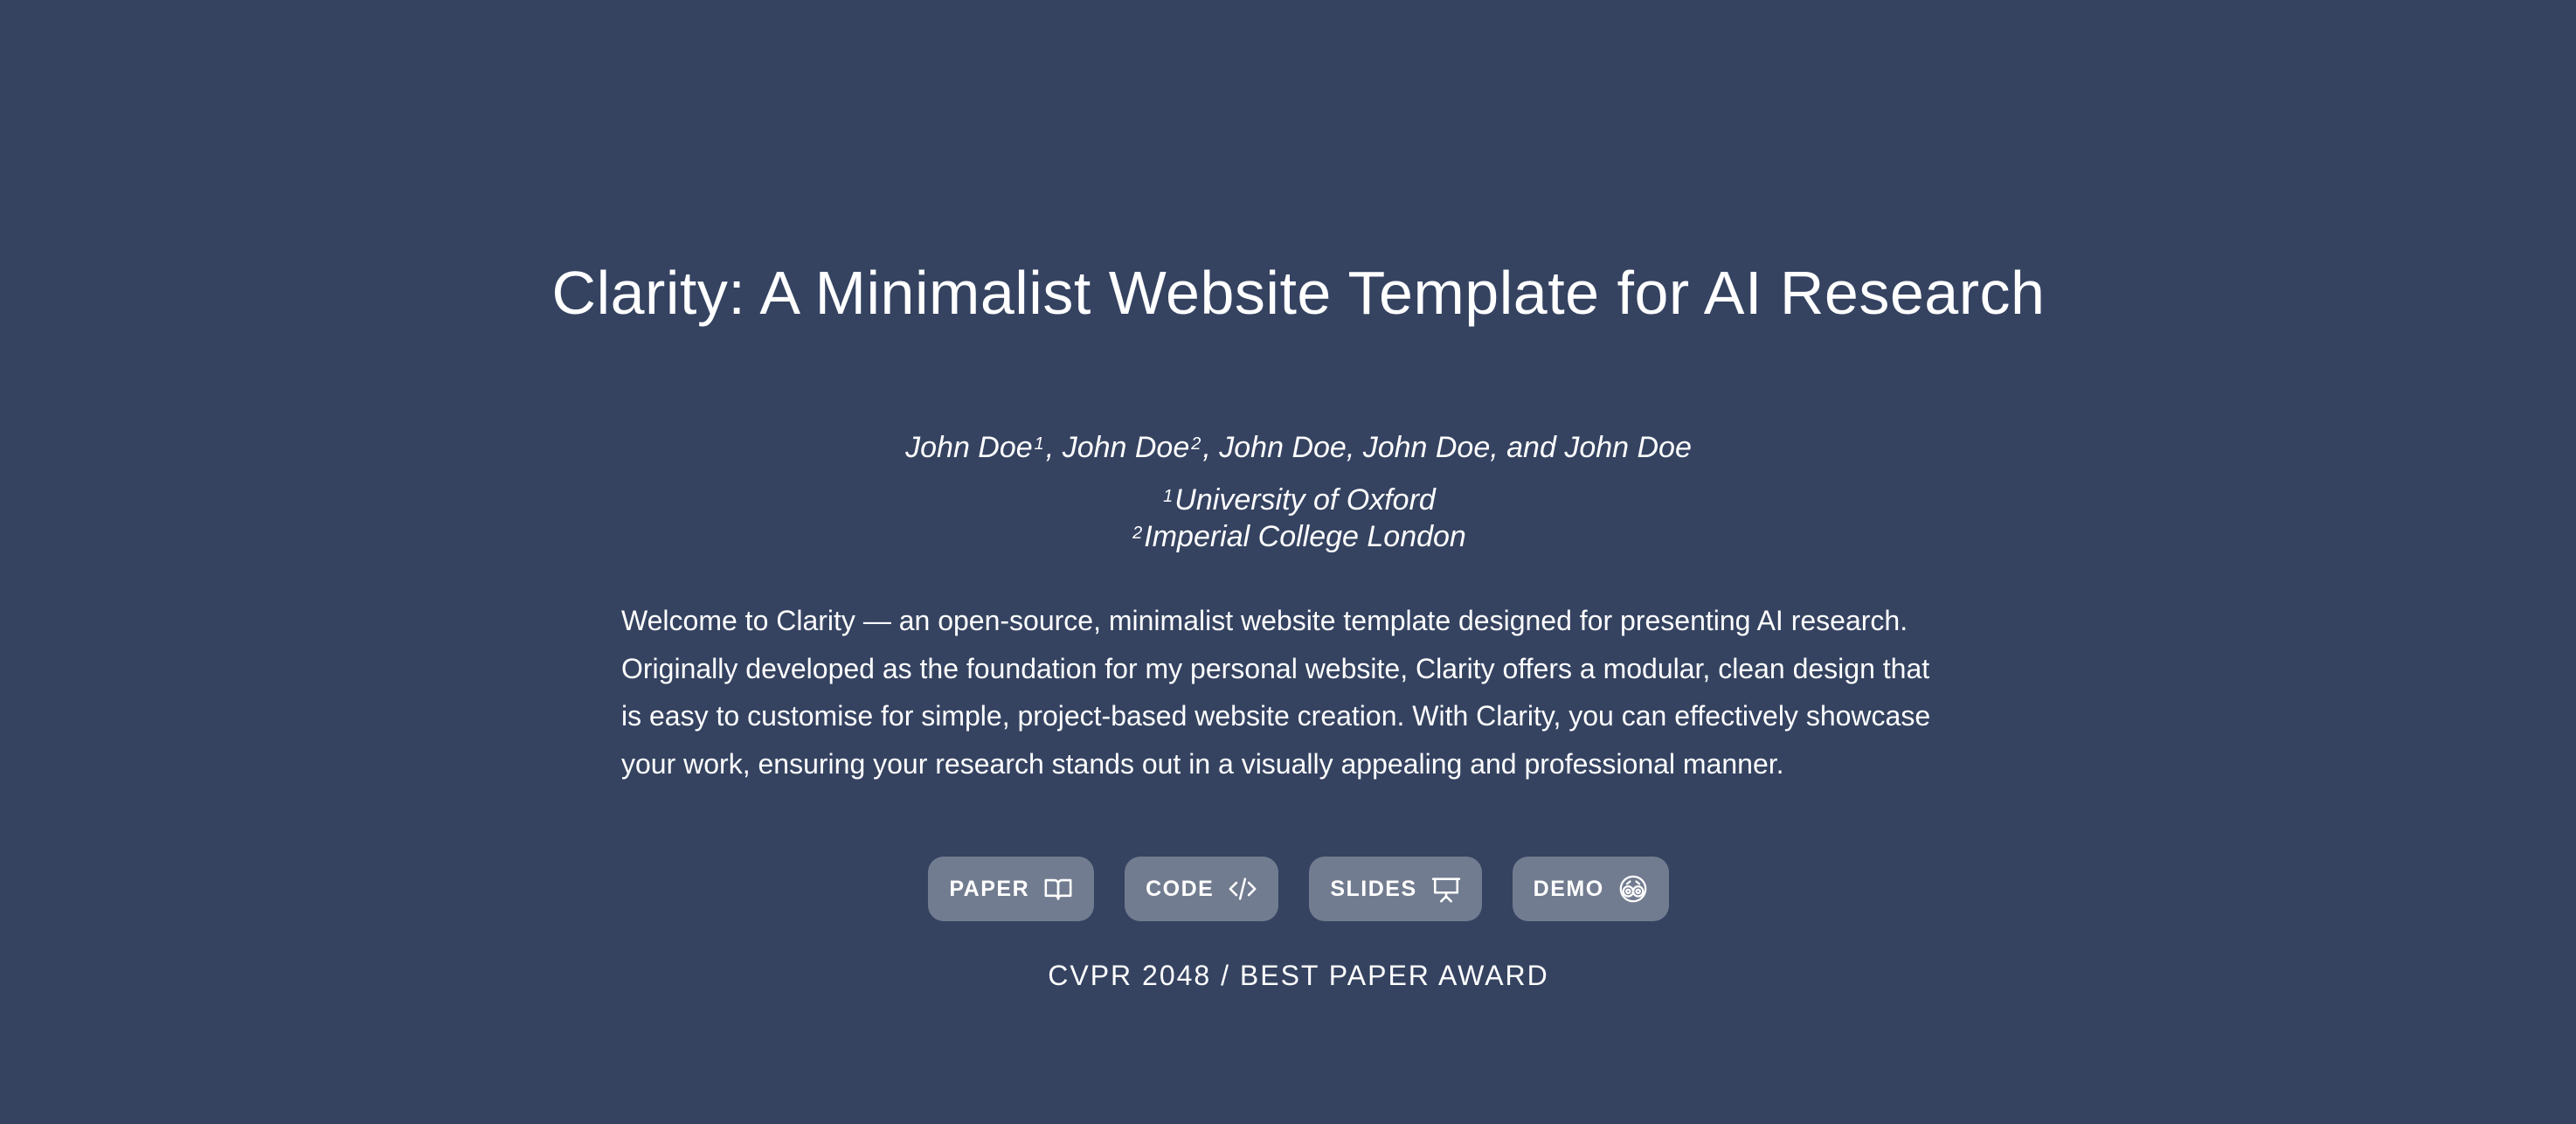  What do you see at coordinates (1305, 500) in the screenshot?
I see `affiliation-name: University of Oxford` at bounding box center [1305, 500].